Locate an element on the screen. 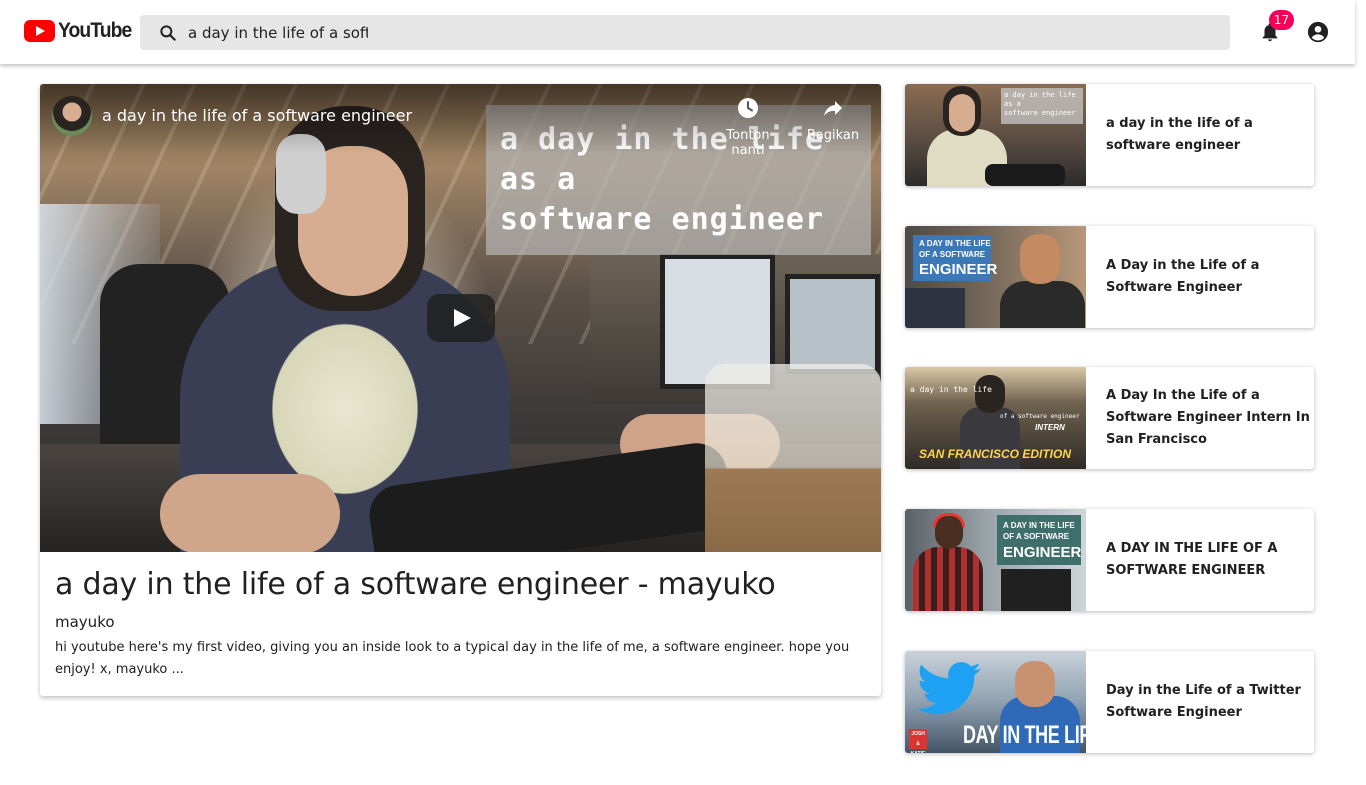 Image resolution: width=1366 pixels, height=785 pixels. account-circle-icon is located at coordinates (1318, 32).